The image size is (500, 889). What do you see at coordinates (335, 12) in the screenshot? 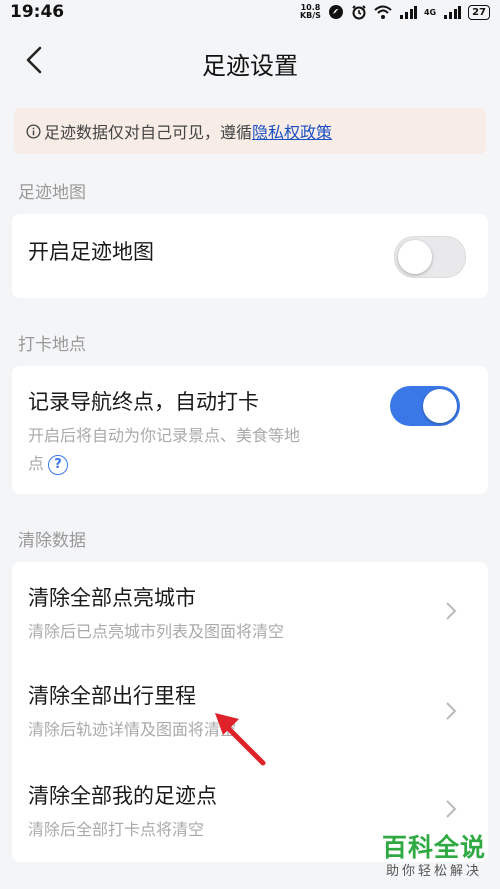
I see `do-not-disturb-icon` at bounding box center [335, 12].